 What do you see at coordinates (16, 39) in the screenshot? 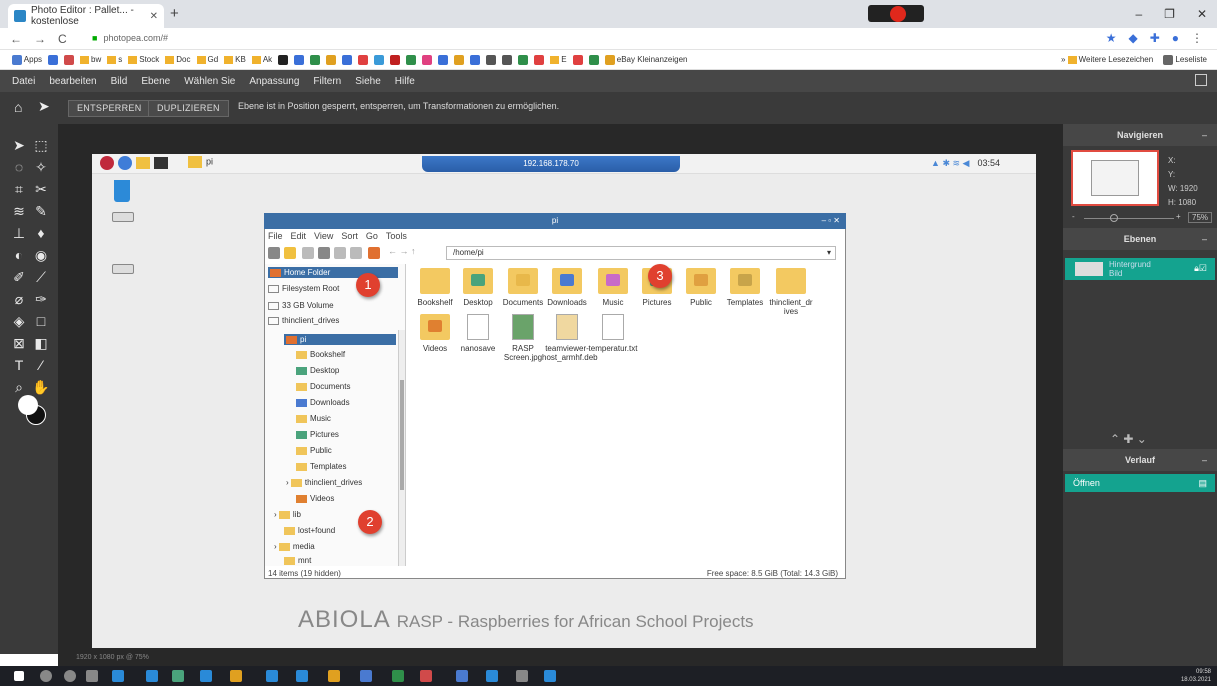
I see `back-icon: ←` at bounding box center [16, 39].